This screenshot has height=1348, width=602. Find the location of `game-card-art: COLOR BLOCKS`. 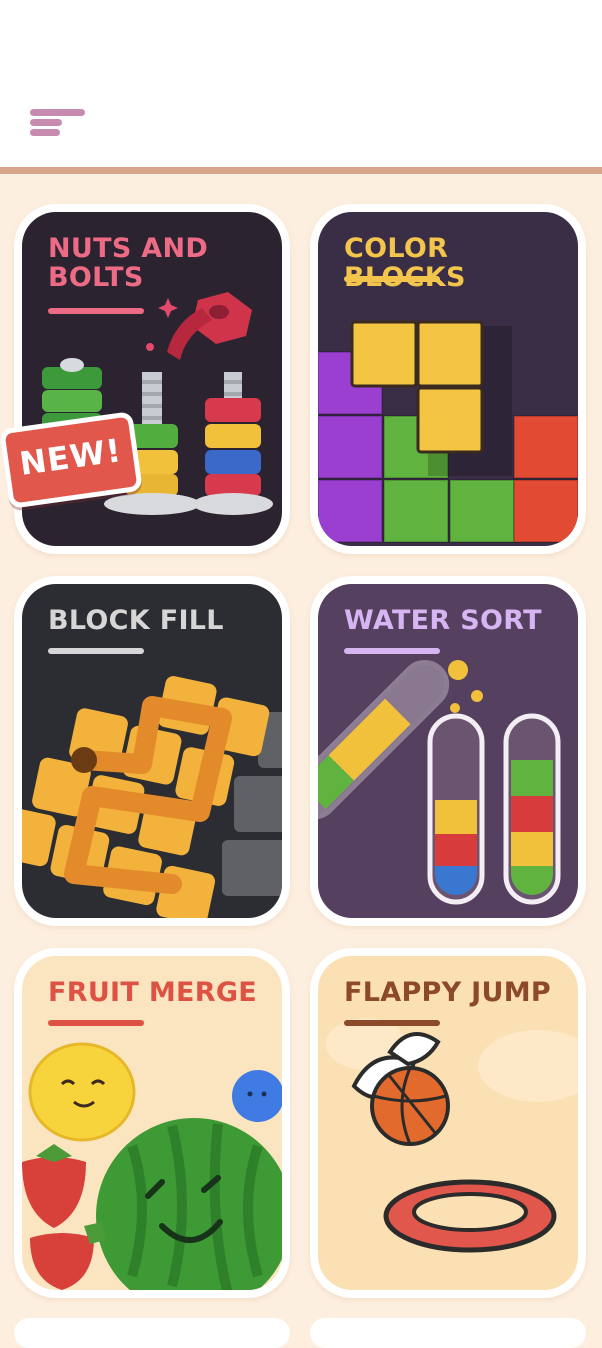

game-card-art: COLOR BLOCKS is located at coordinates (448, 379).